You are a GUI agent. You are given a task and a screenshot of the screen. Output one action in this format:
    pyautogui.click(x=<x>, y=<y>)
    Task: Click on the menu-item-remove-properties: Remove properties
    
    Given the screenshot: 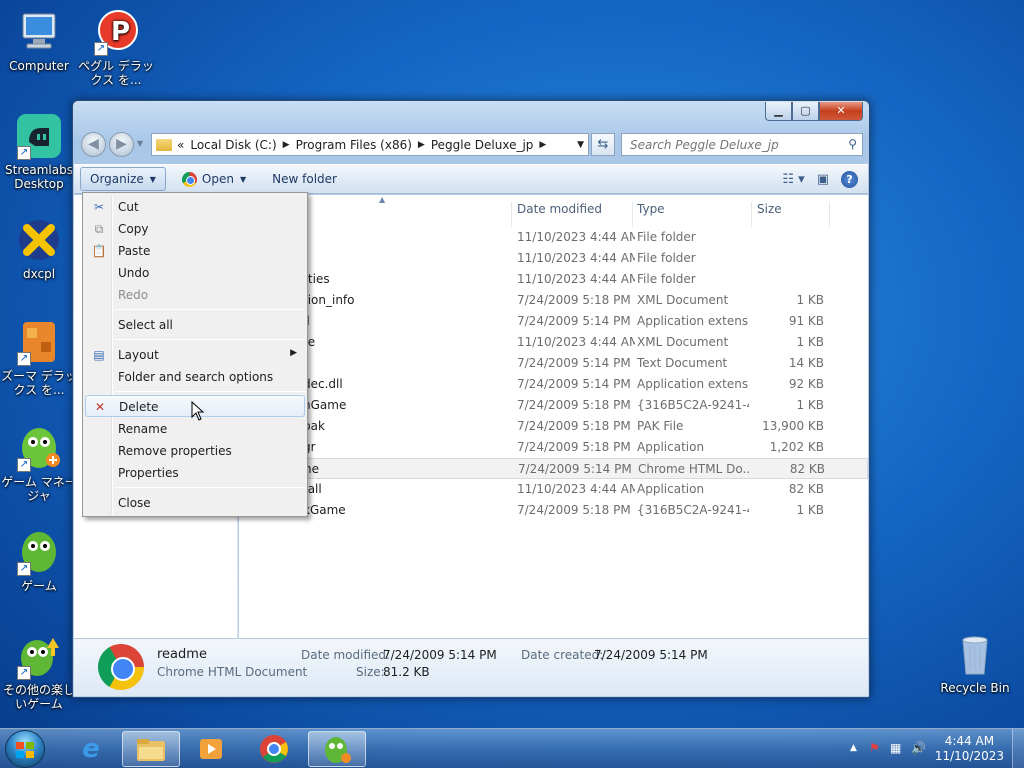 What is the action you would take?
    pyautogui.click(x=195, y=451)
    